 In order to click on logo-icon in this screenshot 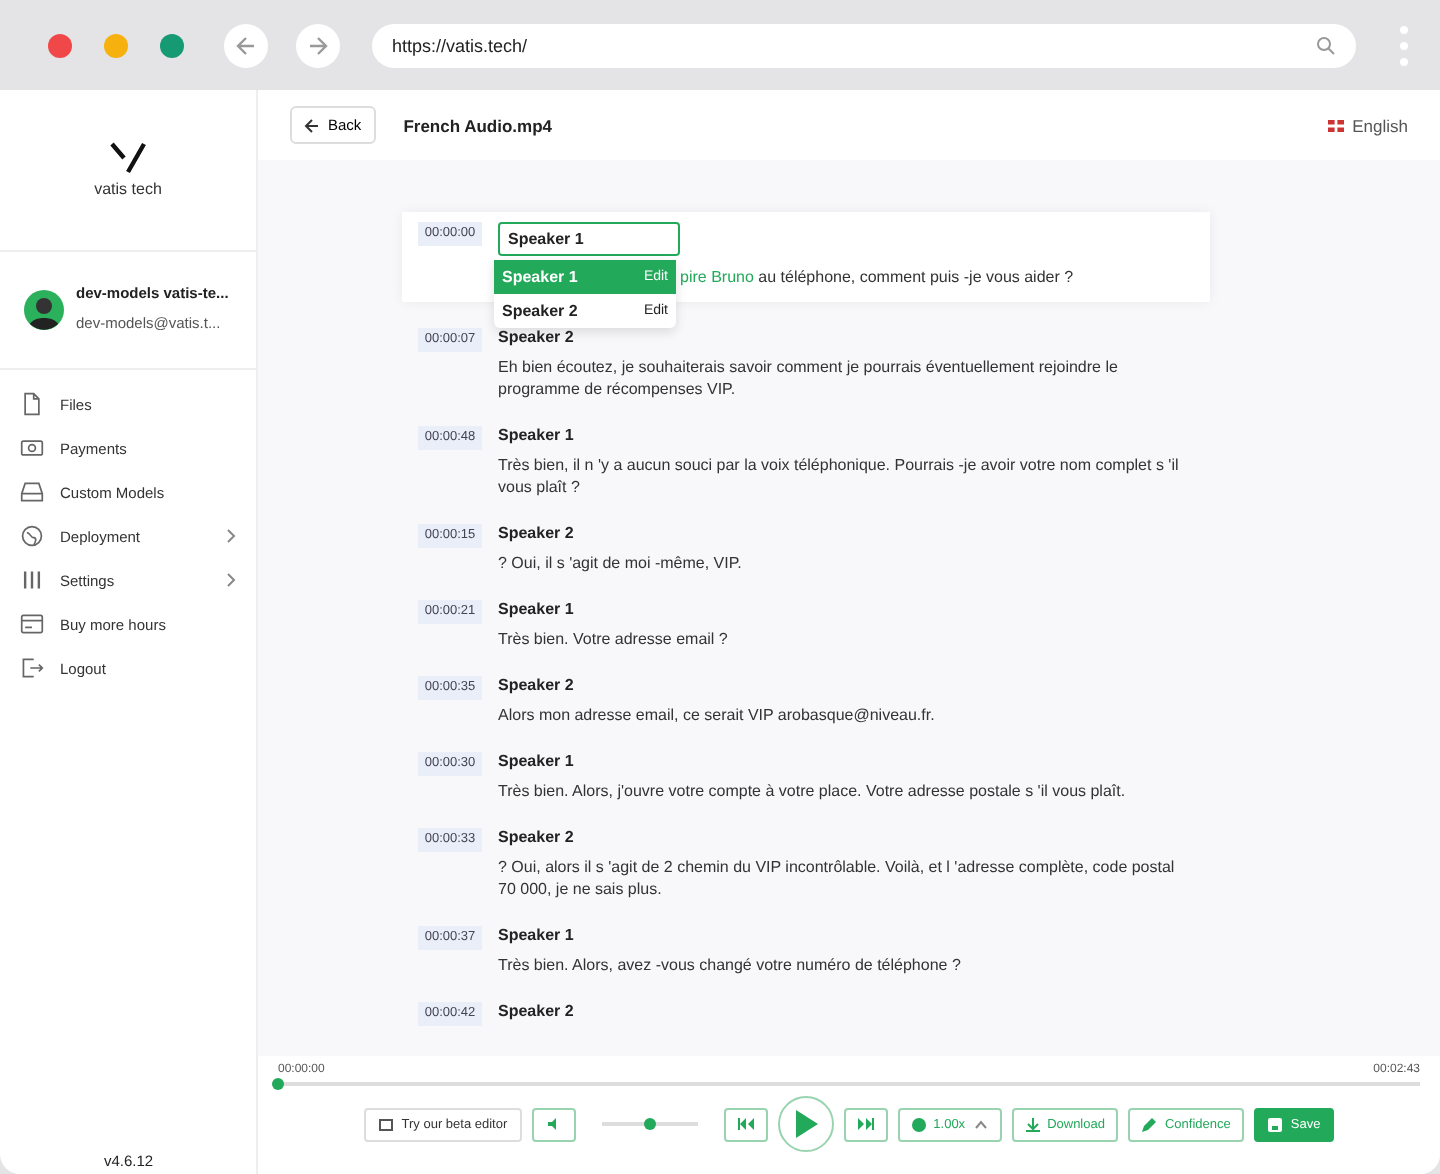, I will do `click(128, 158)`.